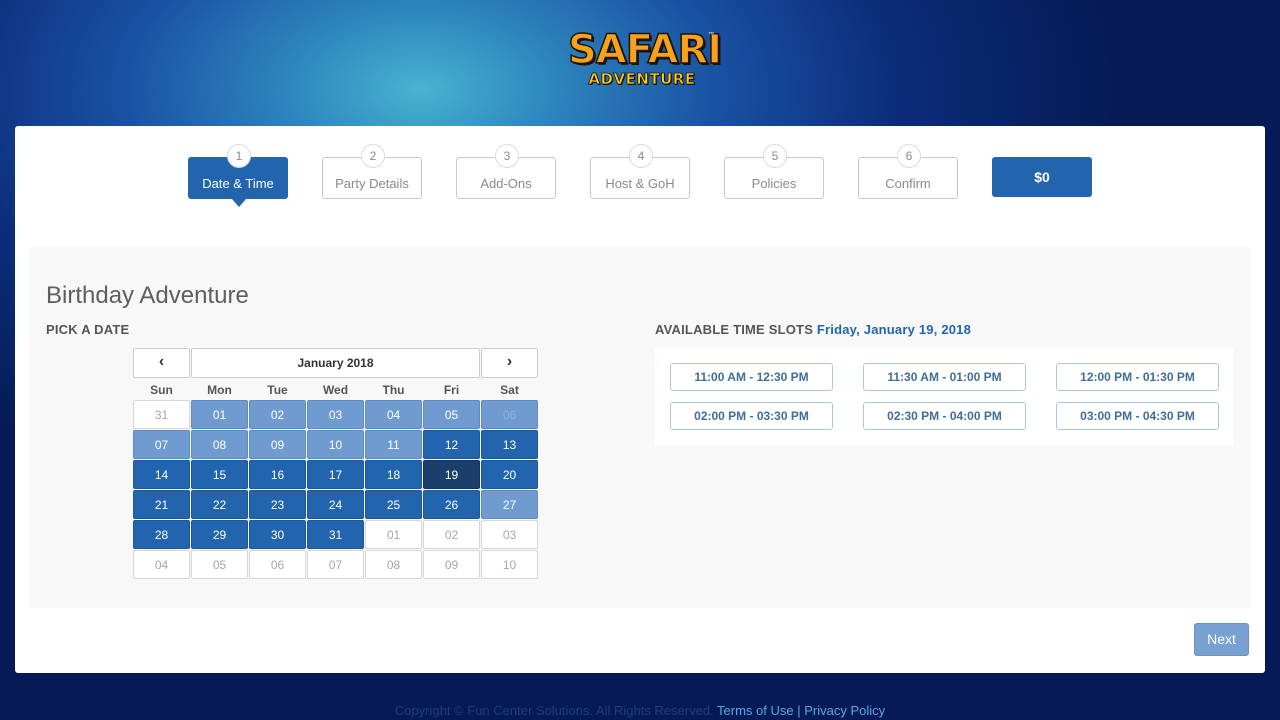 The width and height of the screenshot is (1280, 720). Describe the element at coordinates (1221, 639) in the screenshot. I see `next-button: Next` at that location.